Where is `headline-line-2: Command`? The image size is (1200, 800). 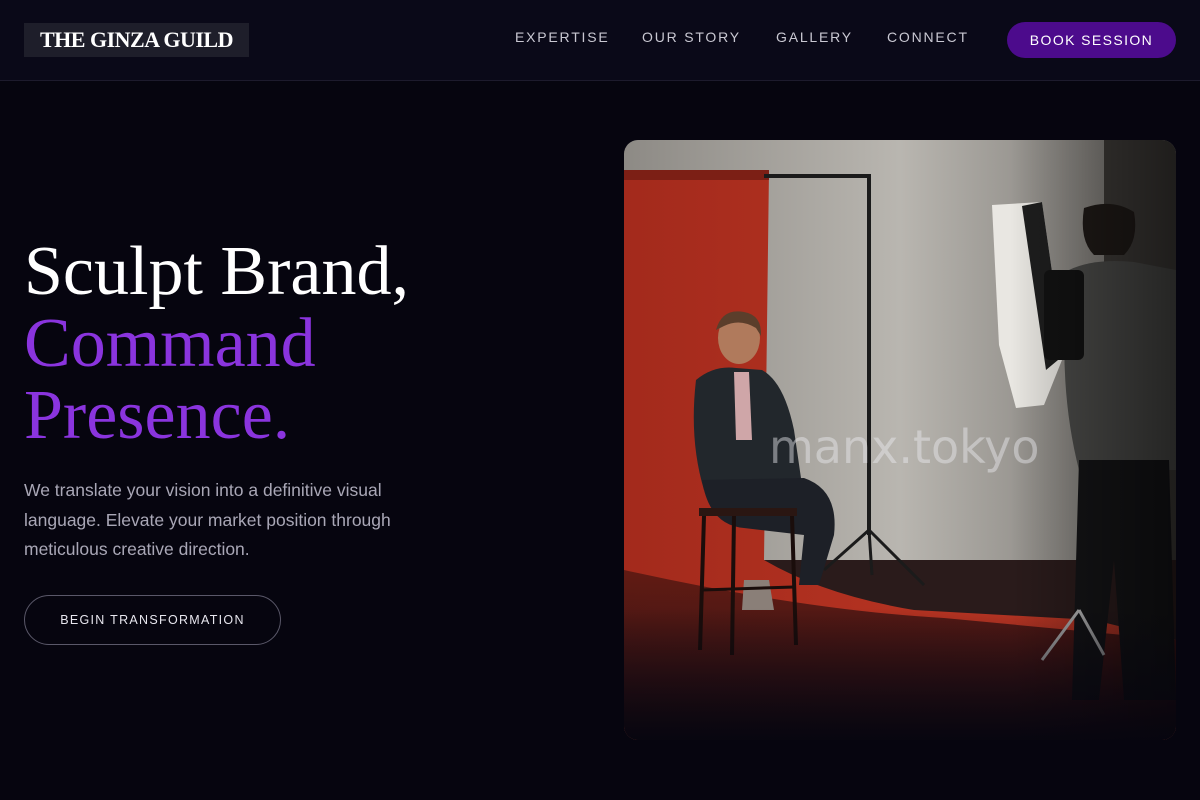 headline-line-2: Command is located at coordinates (170, 343).